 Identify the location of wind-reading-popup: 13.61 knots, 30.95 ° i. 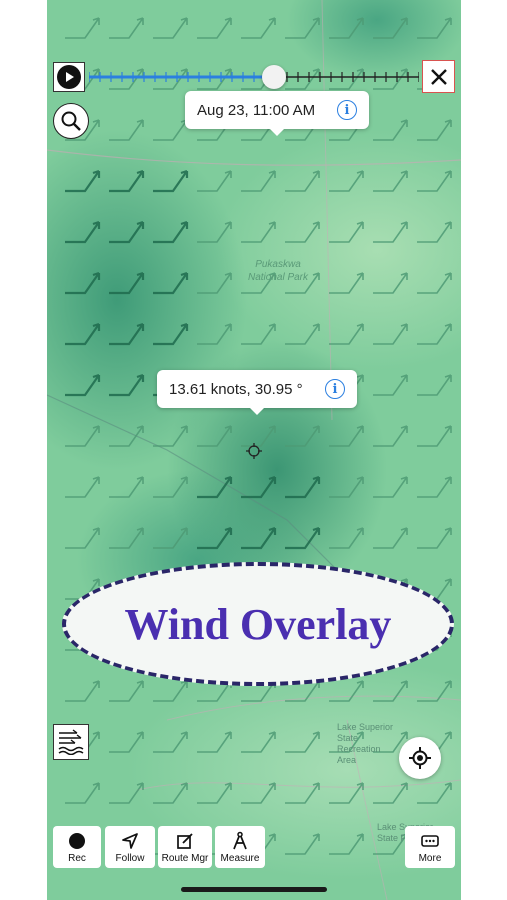
(257, 392).